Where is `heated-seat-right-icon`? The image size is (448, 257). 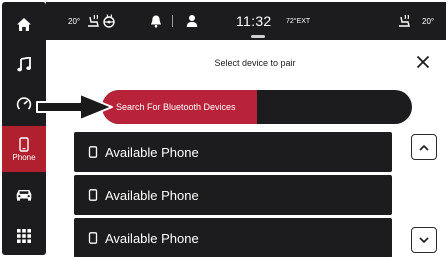 heated-seat-right-icon is located at coordinates (404, 21).